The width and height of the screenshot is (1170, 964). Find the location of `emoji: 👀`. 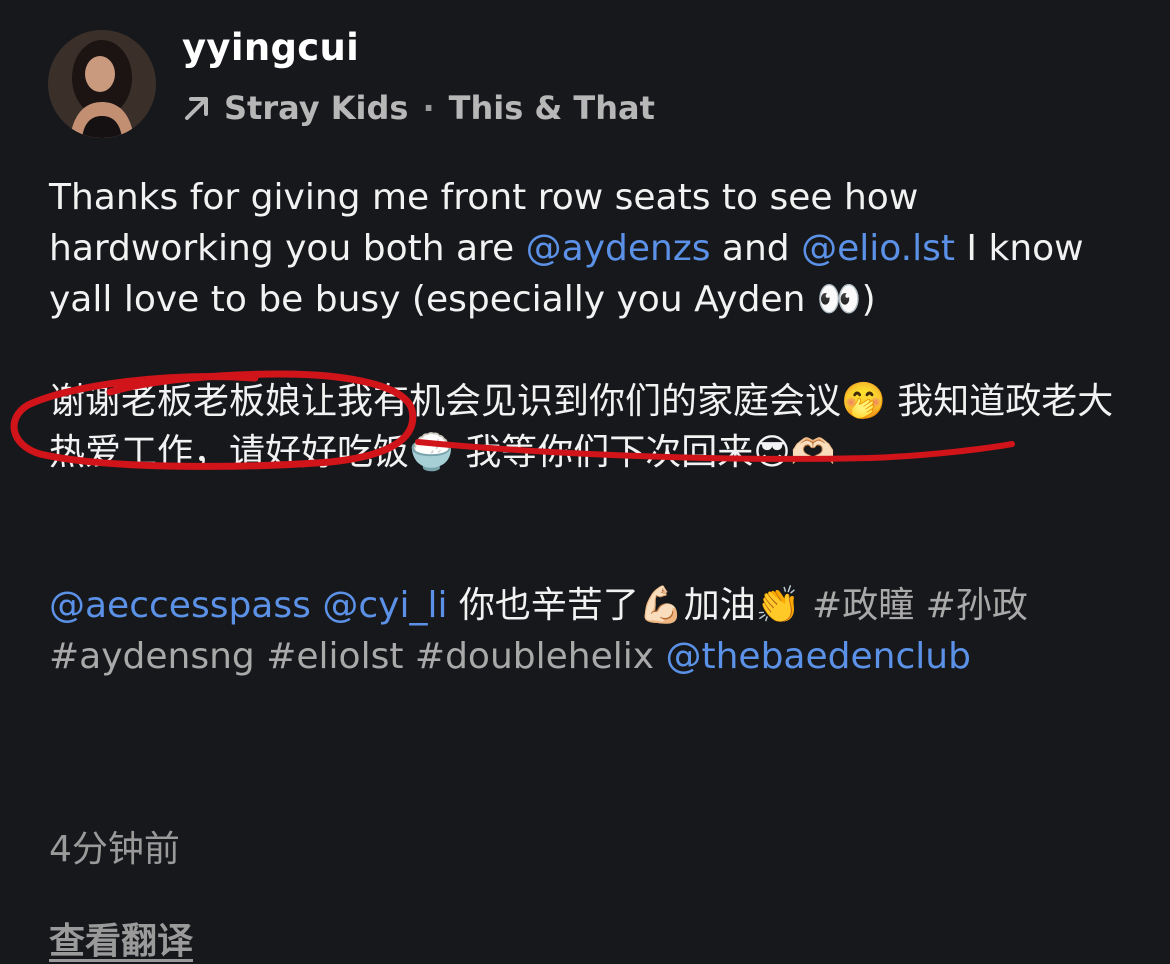

emoji: 👀 is located at coordinates (839, 299).